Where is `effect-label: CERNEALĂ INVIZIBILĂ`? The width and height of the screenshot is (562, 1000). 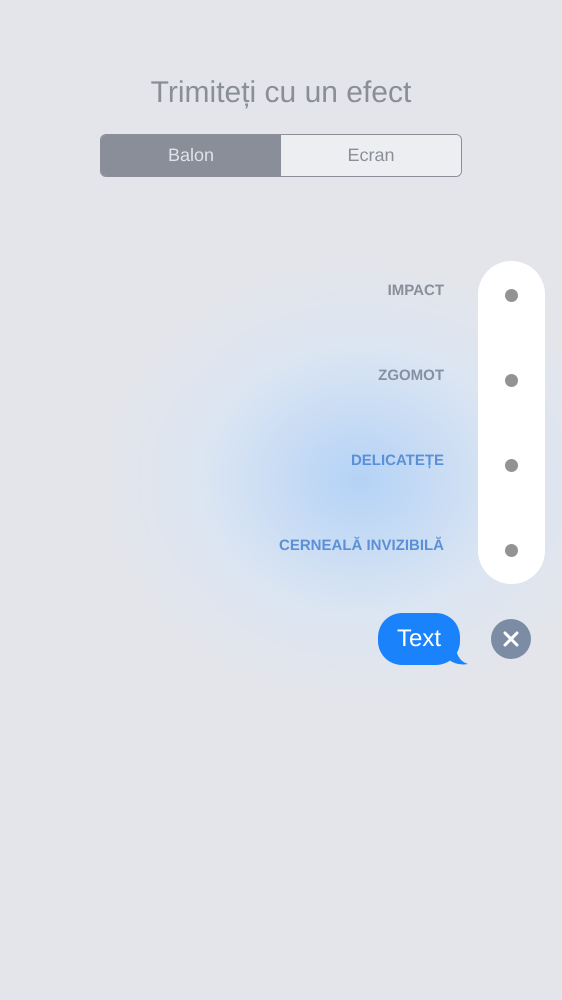
effect-label: CERNEALĂ INVIZIBILĂ is located at coordinates (361, 546).